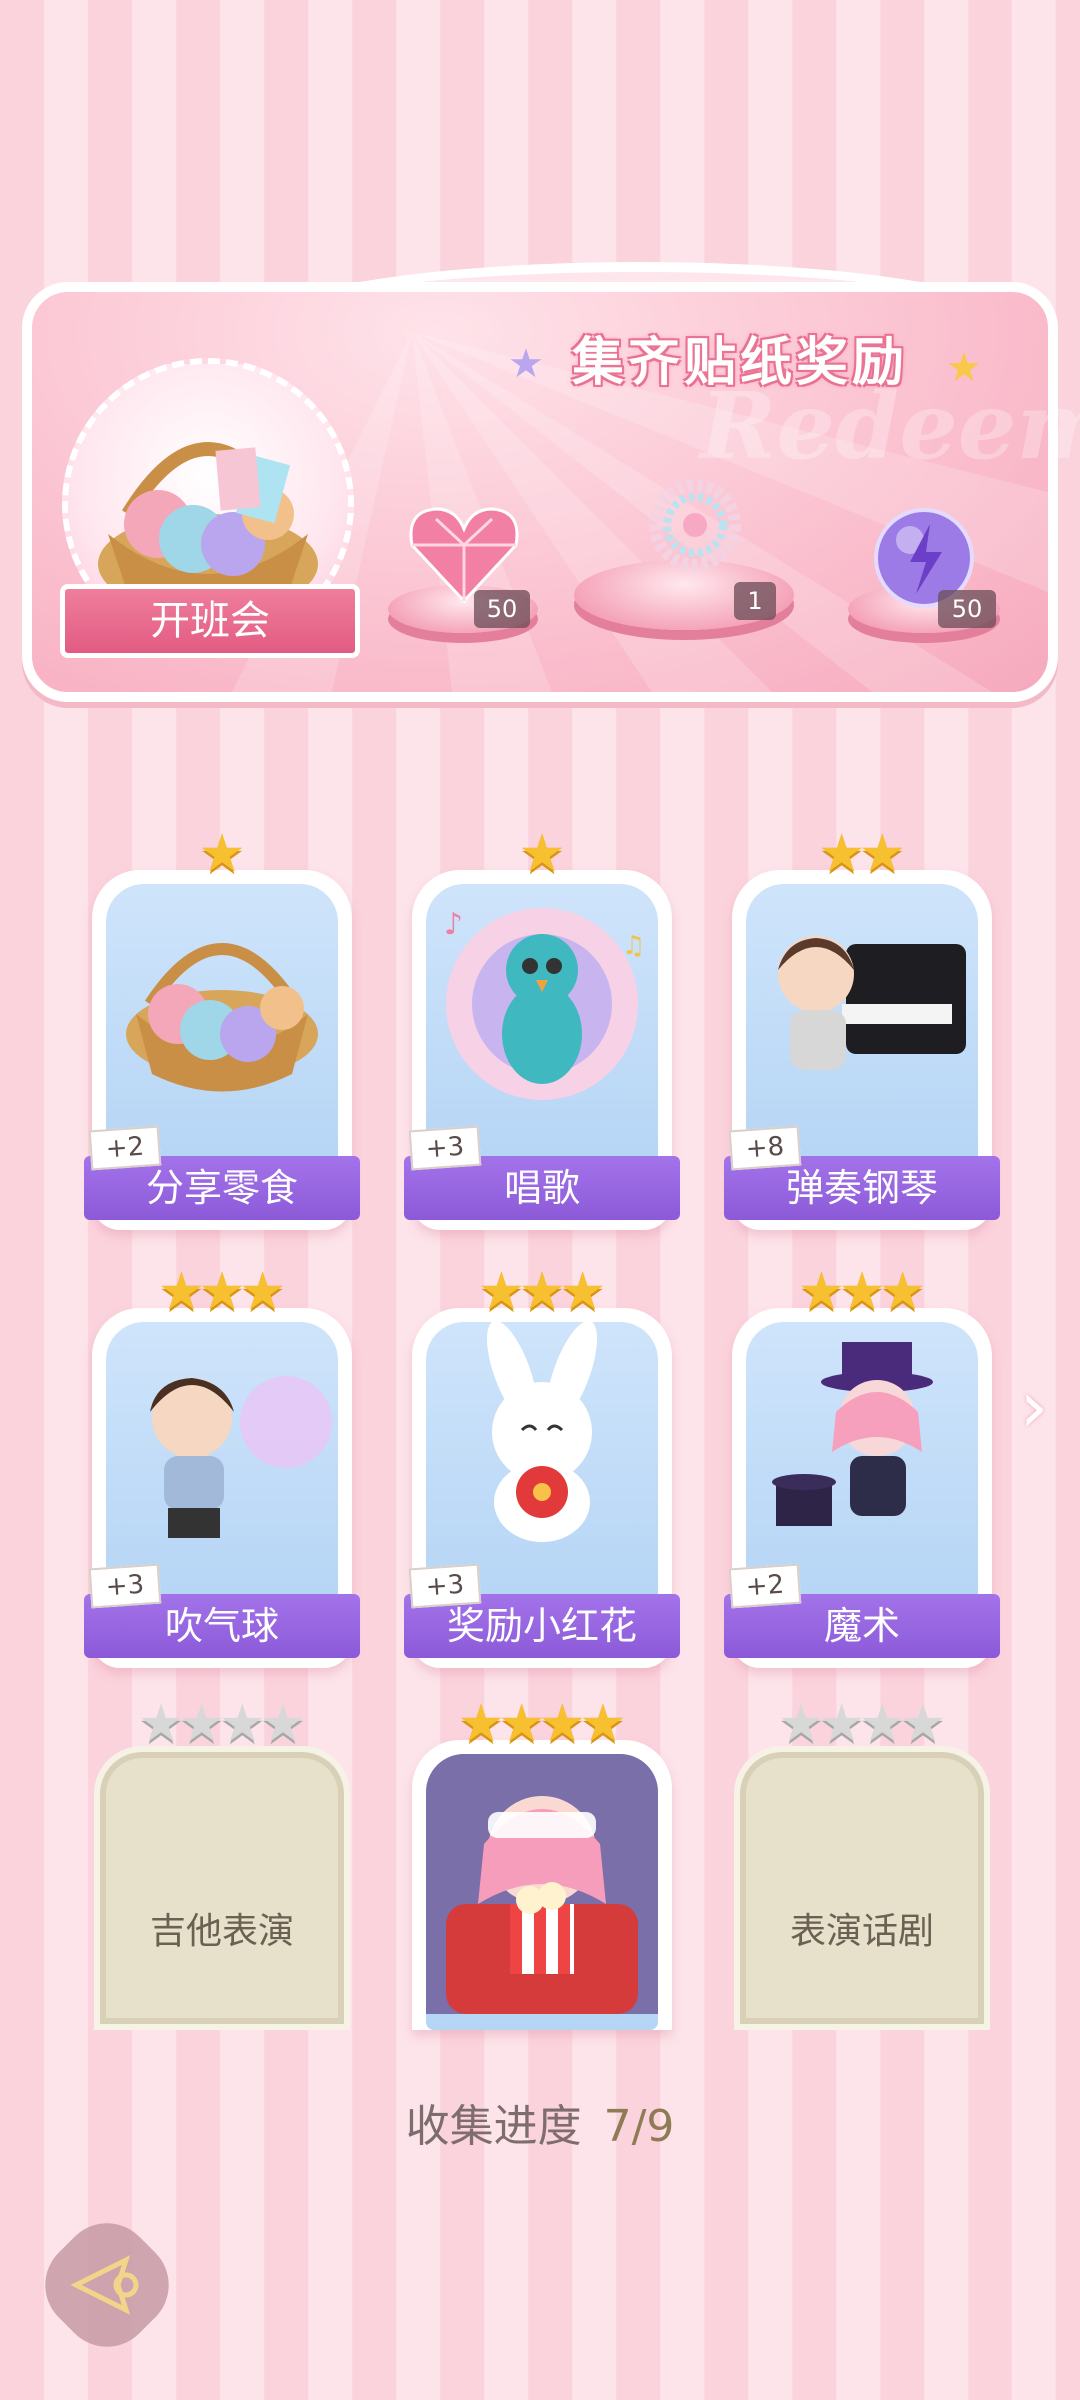 The width and height of the screenshot is (1080, 2400). I want to click on balloon-boy-icon, so click(241, 1457).